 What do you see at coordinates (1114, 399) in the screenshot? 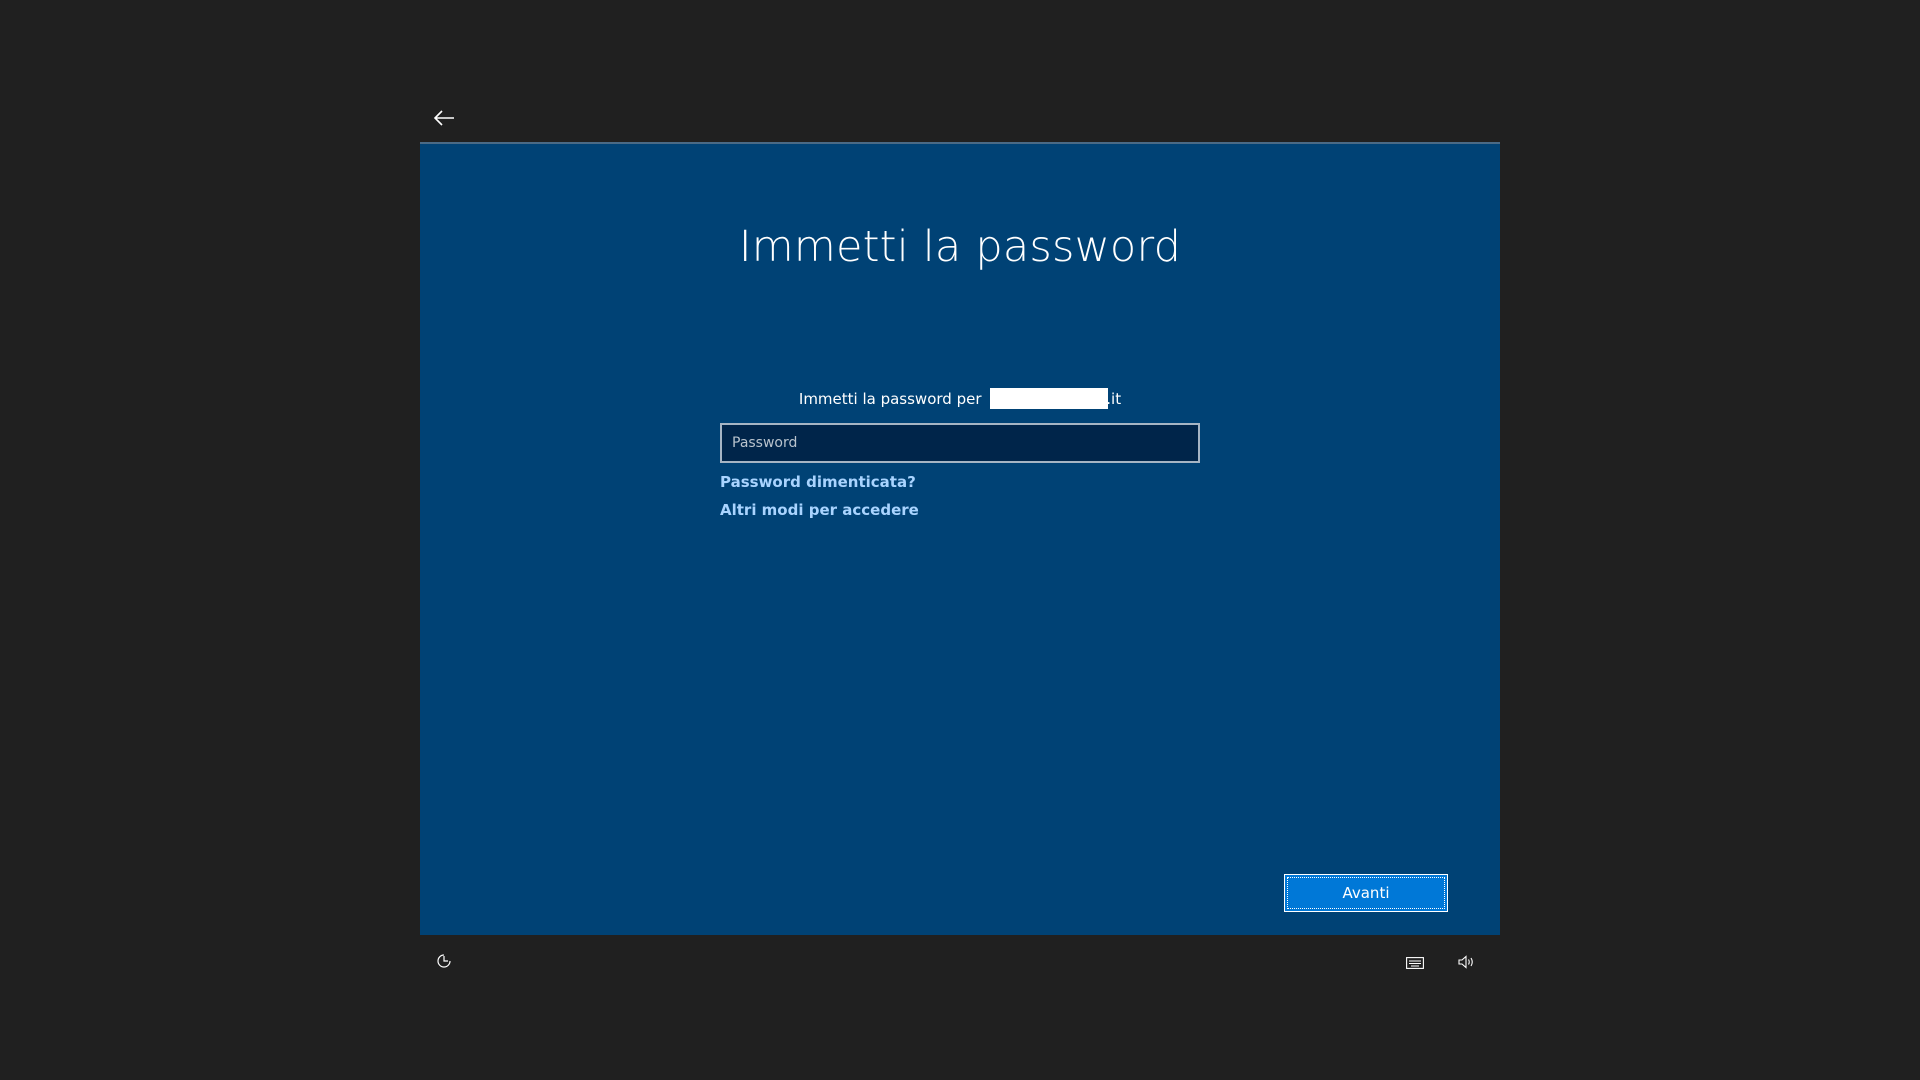
I see `email-domain-suffix: .it` at bounding box center [1114, 399].